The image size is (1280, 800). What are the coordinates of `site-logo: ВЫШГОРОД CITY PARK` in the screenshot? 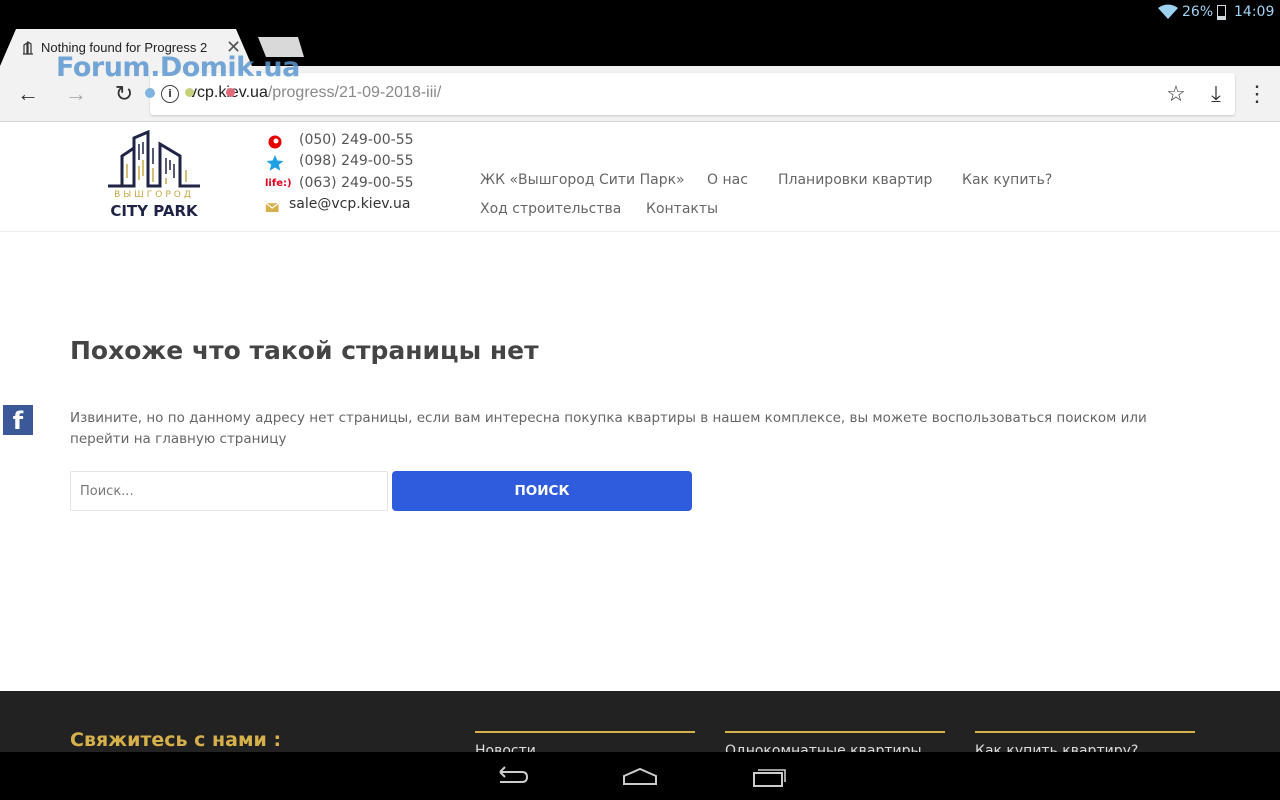 It's located at (154, 176).